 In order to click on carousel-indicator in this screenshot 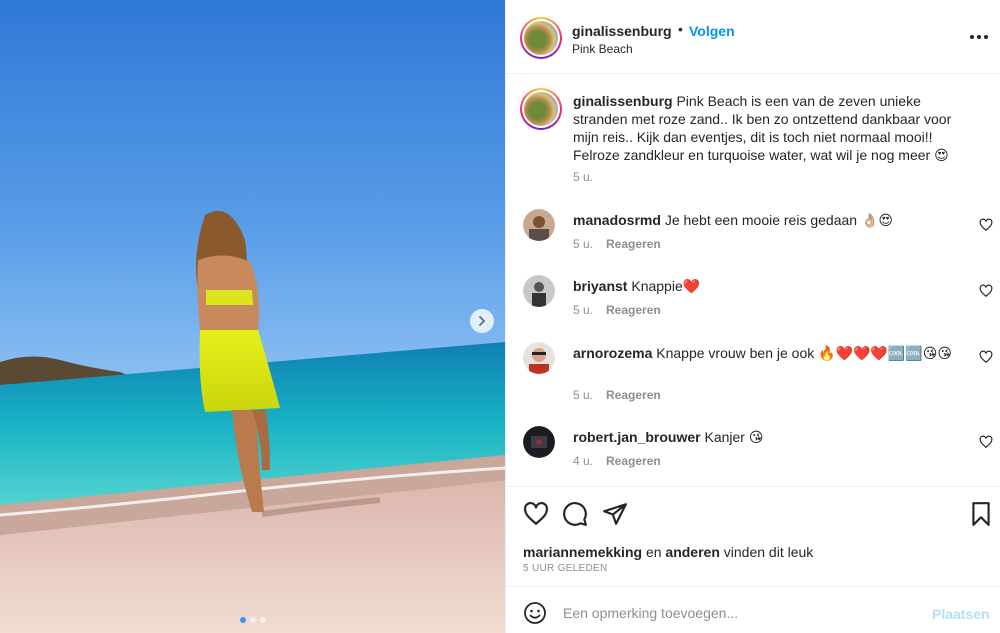, I will do `click(252, 620)`.